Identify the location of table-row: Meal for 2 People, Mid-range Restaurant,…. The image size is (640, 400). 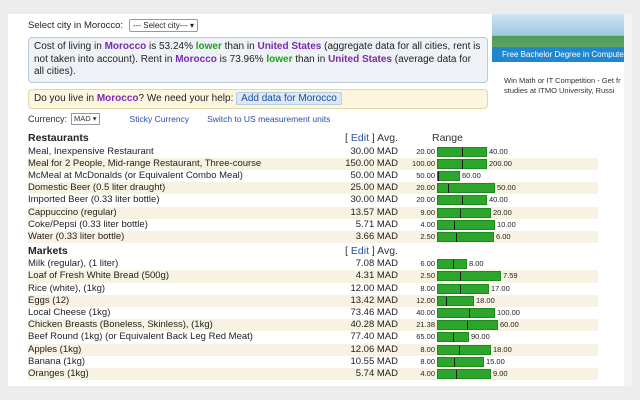
(313, 163).